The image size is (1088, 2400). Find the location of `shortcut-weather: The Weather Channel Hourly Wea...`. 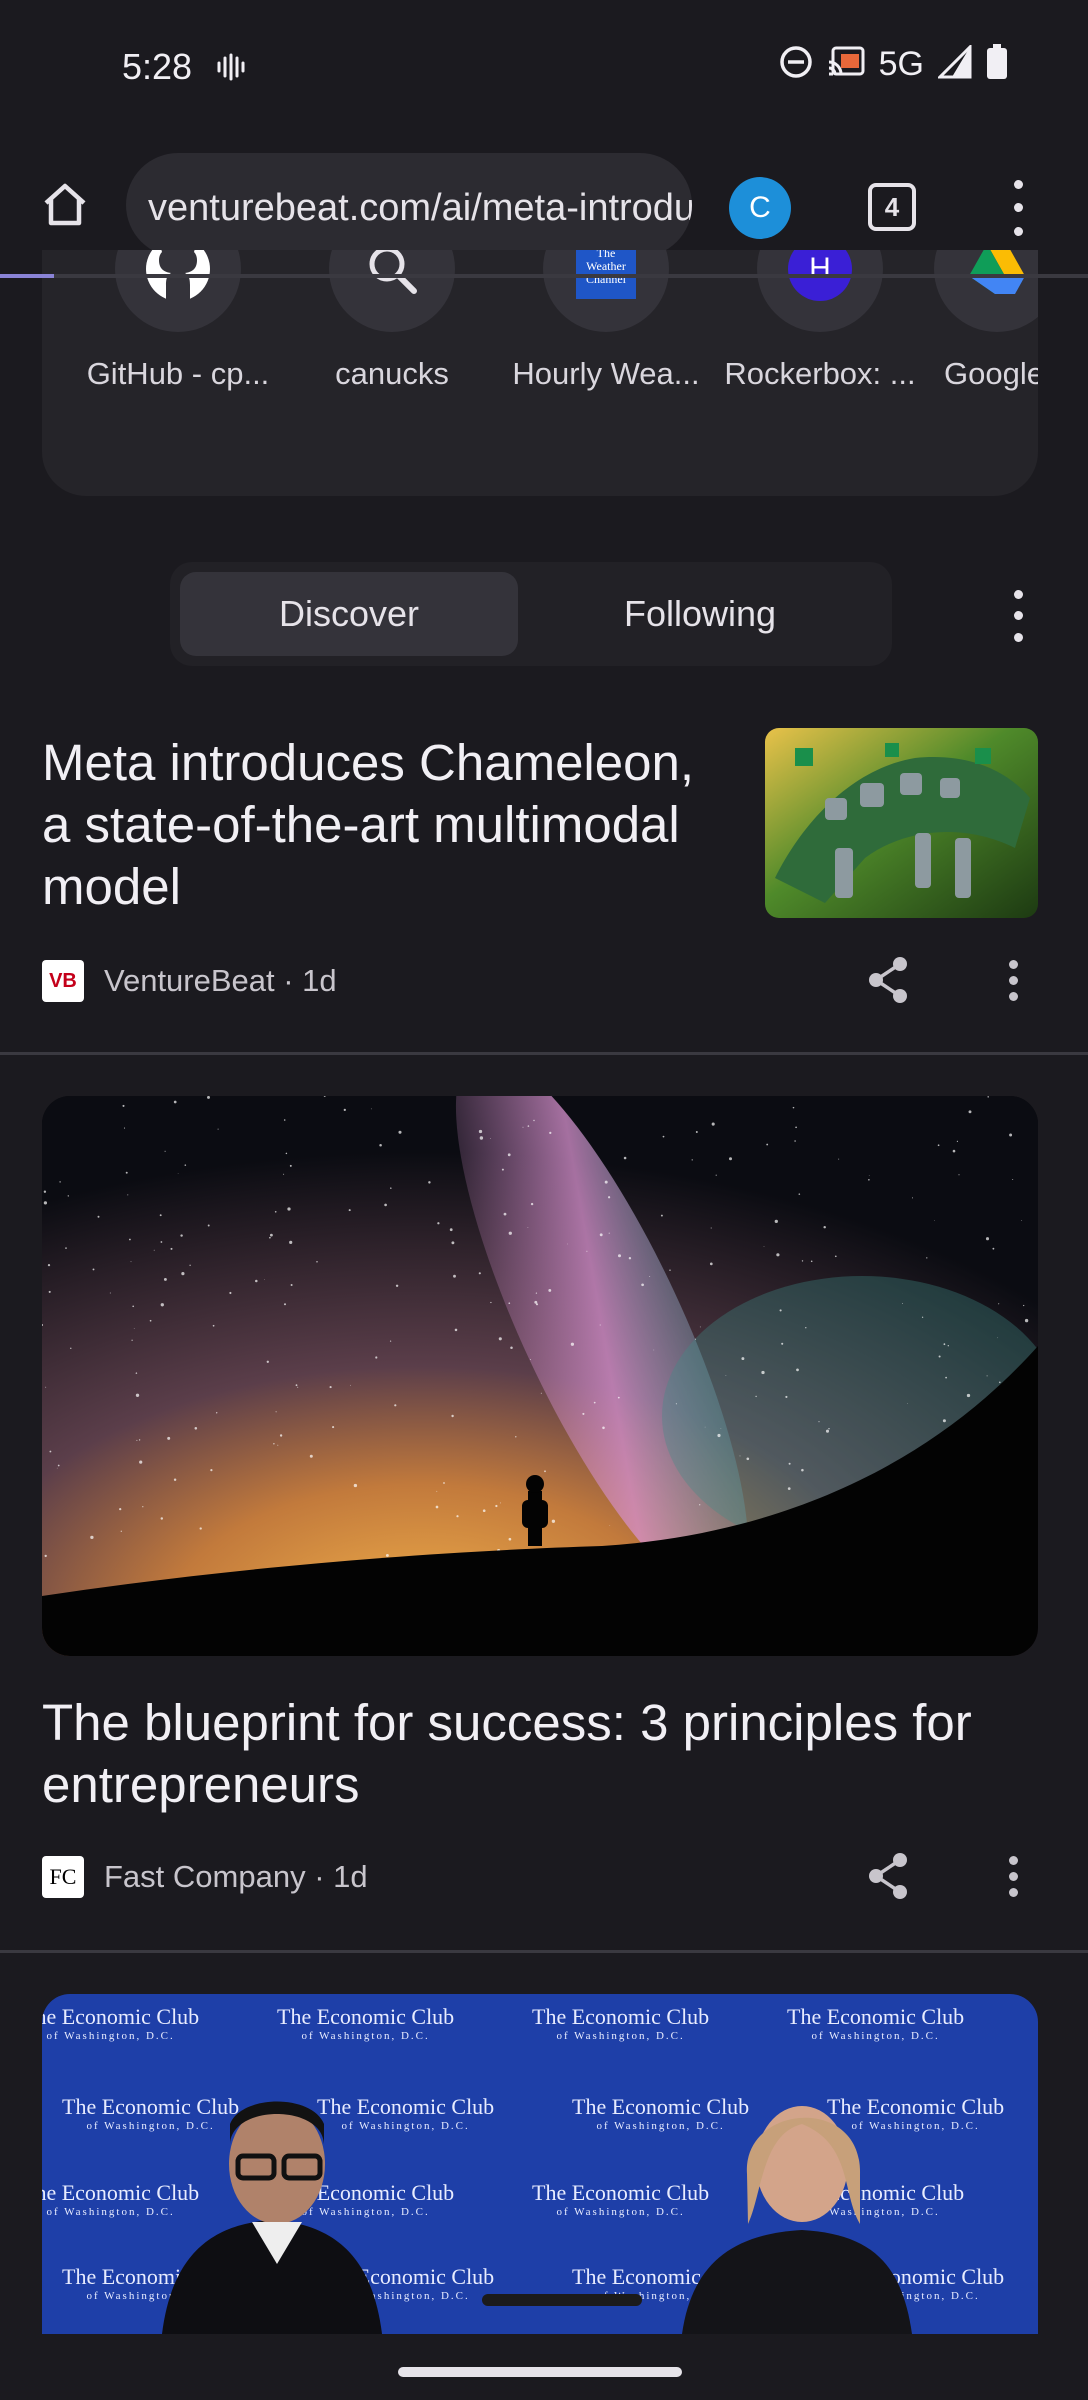

shortcut-weather: The Weather Channel Hourly Wea... is located at coordinates (606, 321).